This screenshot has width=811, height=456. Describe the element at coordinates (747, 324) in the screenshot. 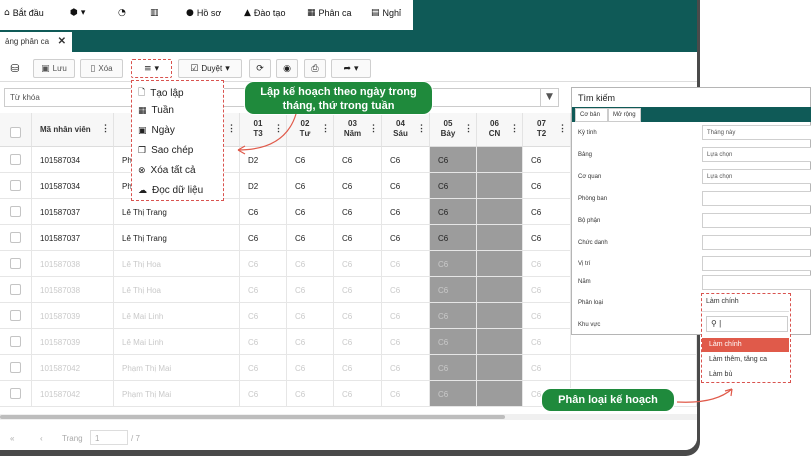

I see `category-search-input: ⚲ |` at that location.